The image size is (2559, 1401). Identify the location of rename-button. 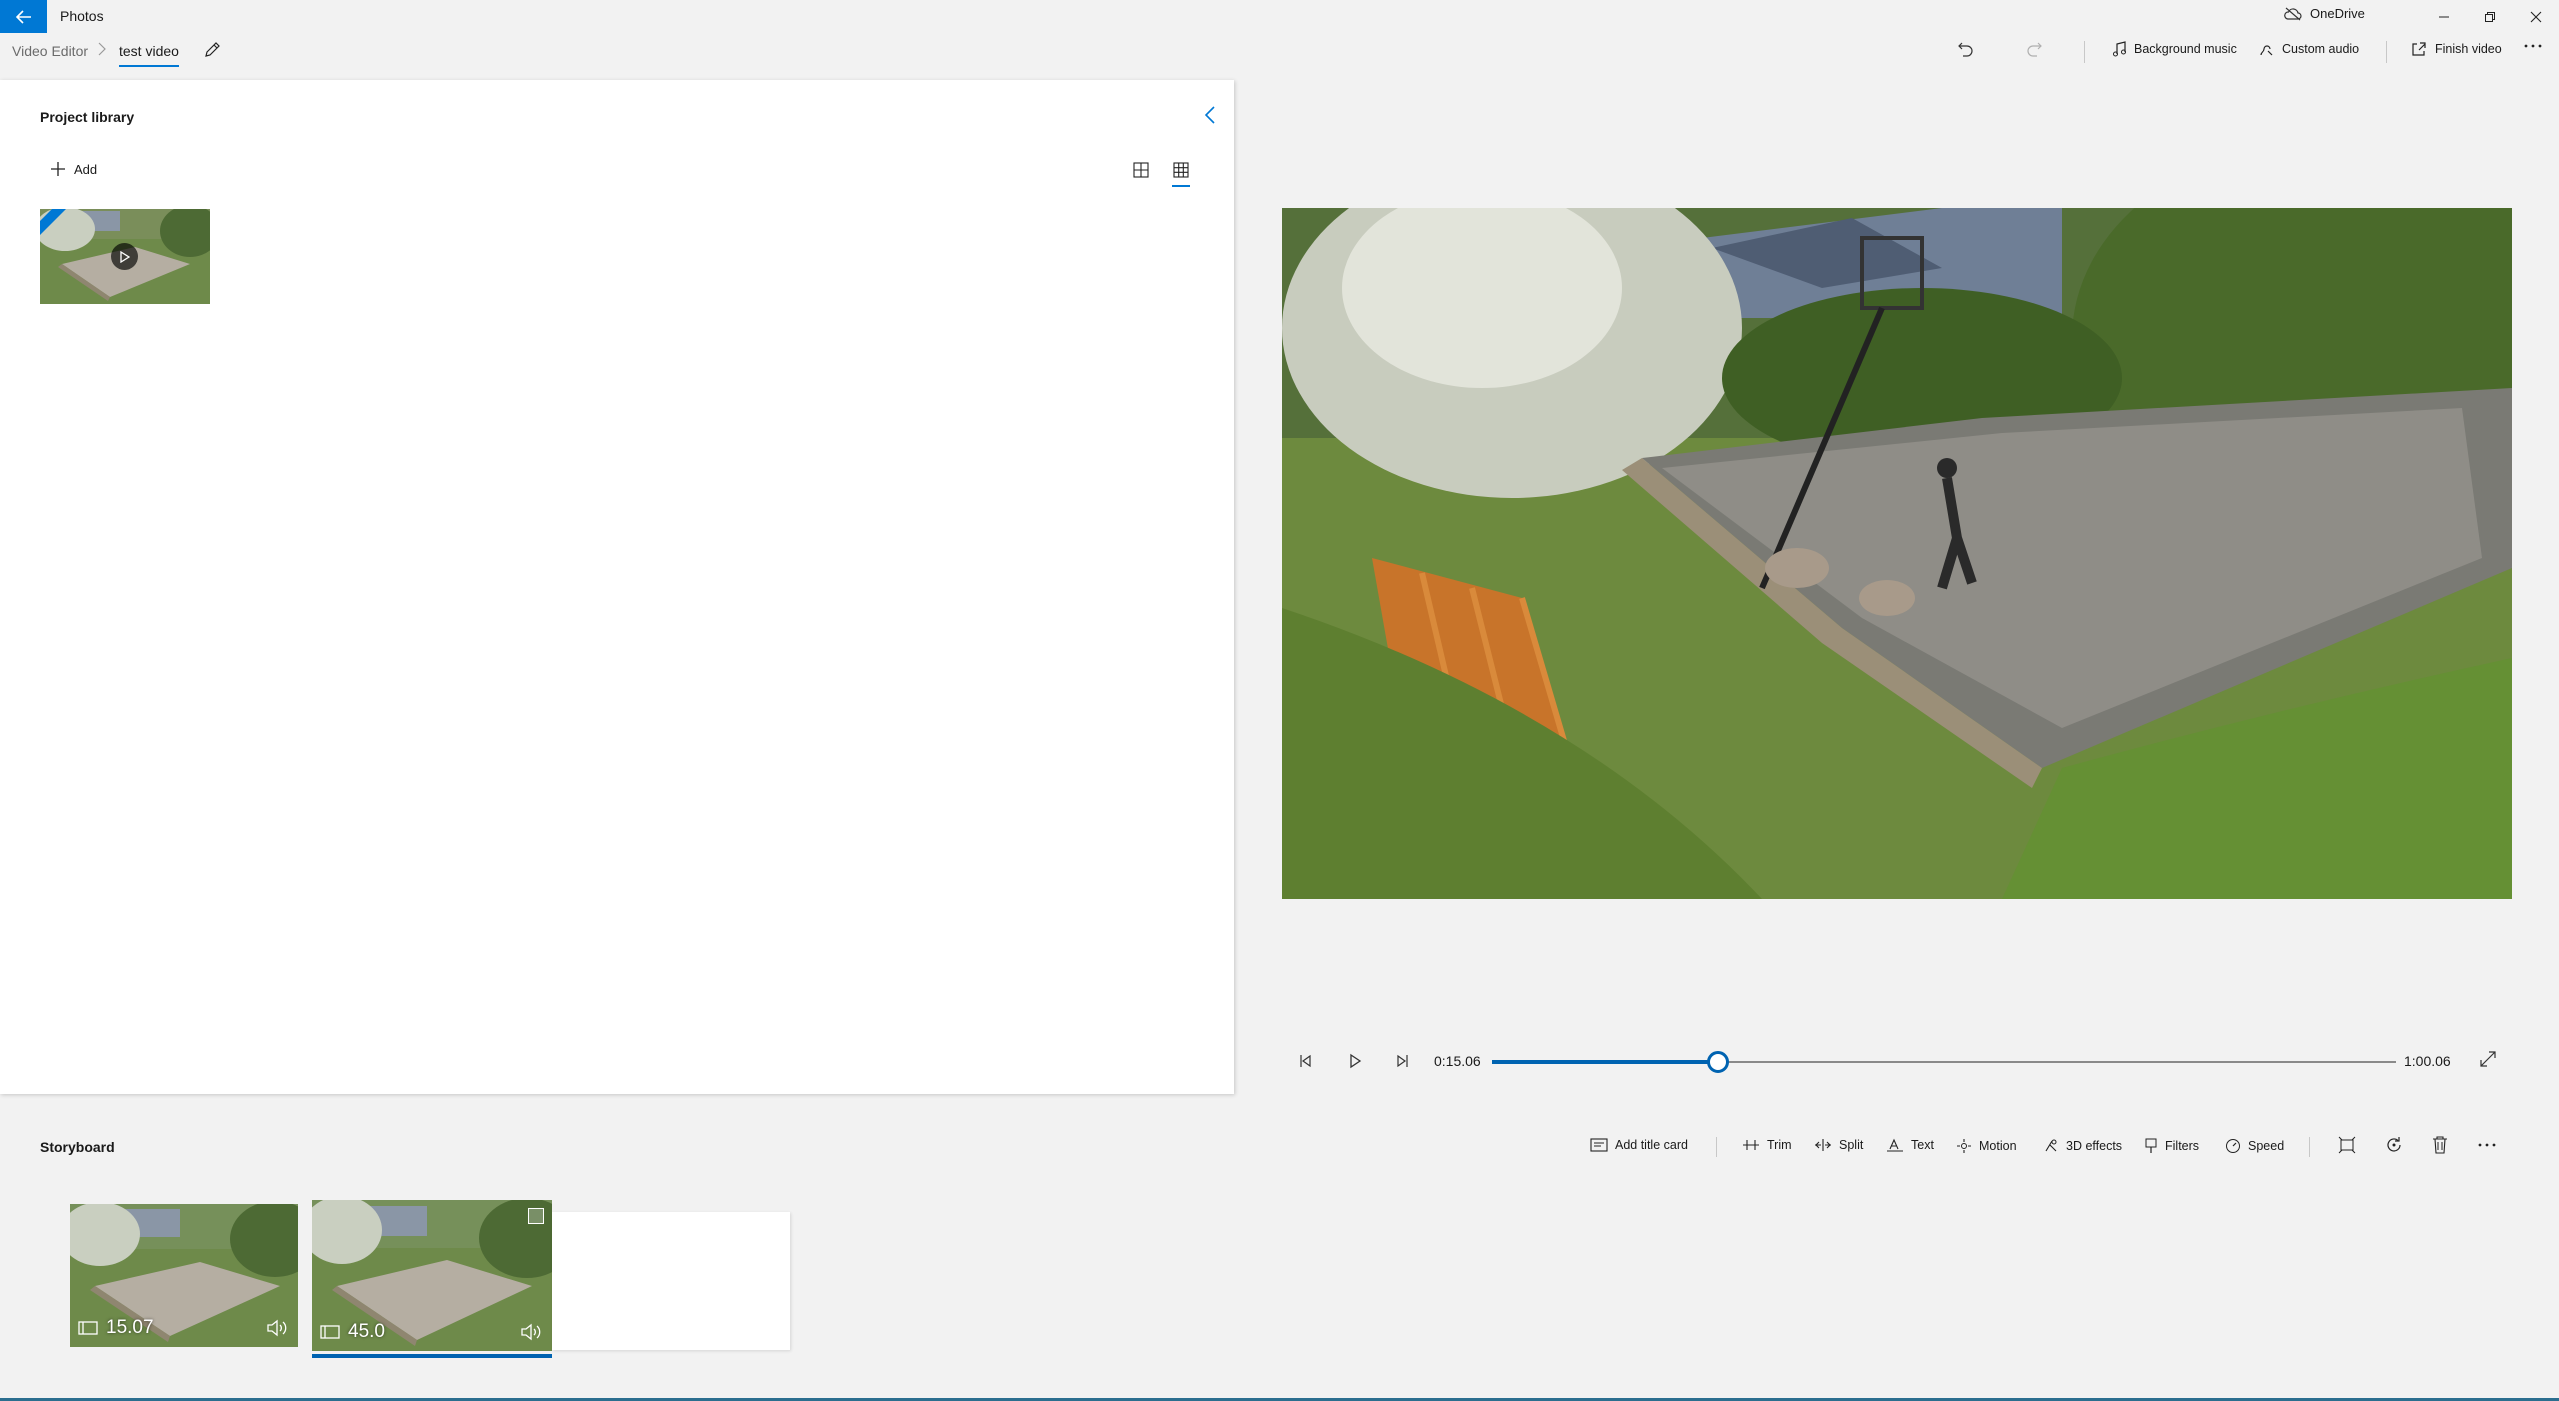
(212, 50).